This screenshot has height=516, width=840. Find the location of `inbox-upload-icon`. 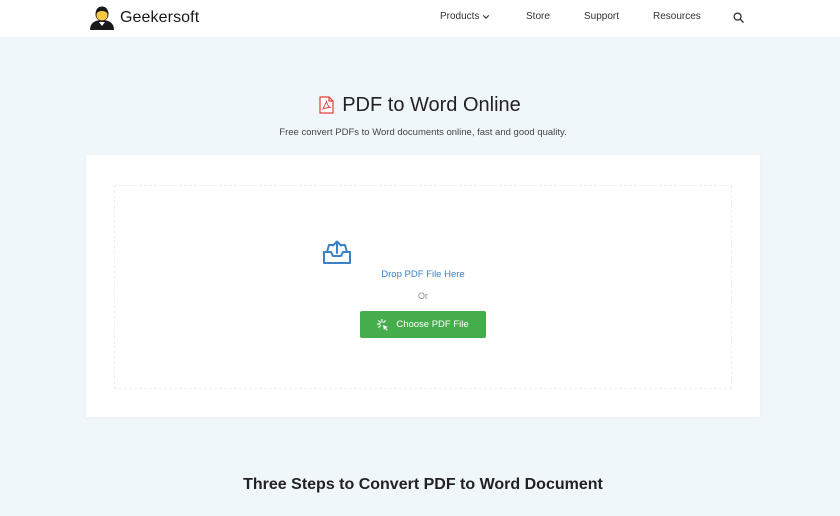

inbox-upload-icon is located at coordinates (337, 252).